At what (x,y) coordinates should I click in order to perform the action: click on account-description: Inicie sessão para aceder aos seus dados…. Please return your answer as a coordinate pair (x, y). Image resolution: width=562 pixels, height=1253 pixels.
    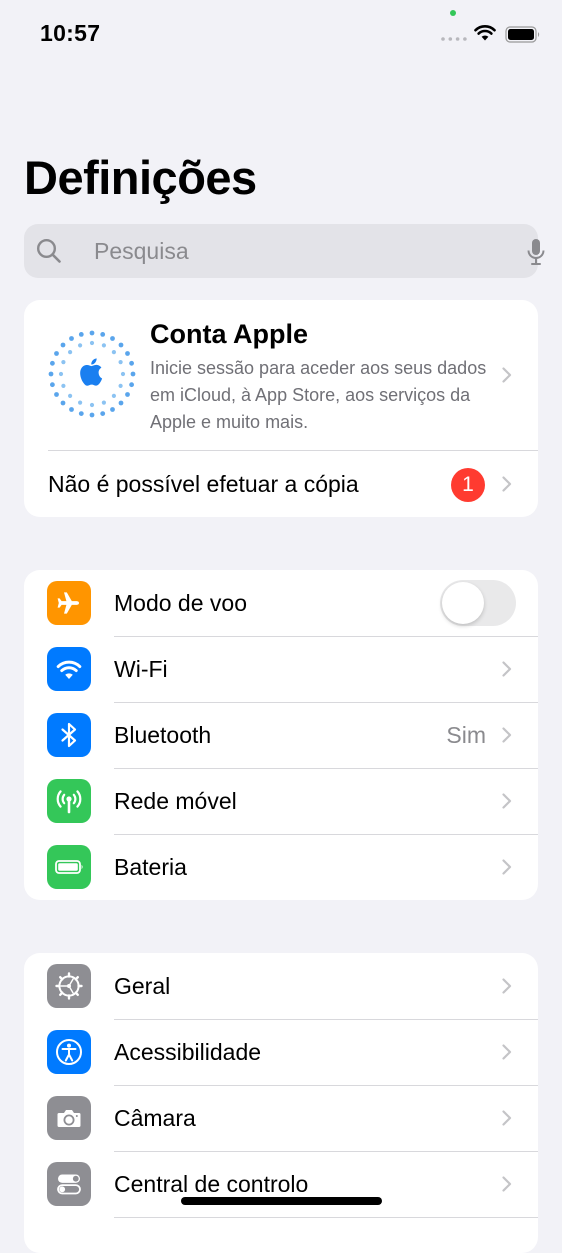
    Looking at the image, I should click on (318, 395).